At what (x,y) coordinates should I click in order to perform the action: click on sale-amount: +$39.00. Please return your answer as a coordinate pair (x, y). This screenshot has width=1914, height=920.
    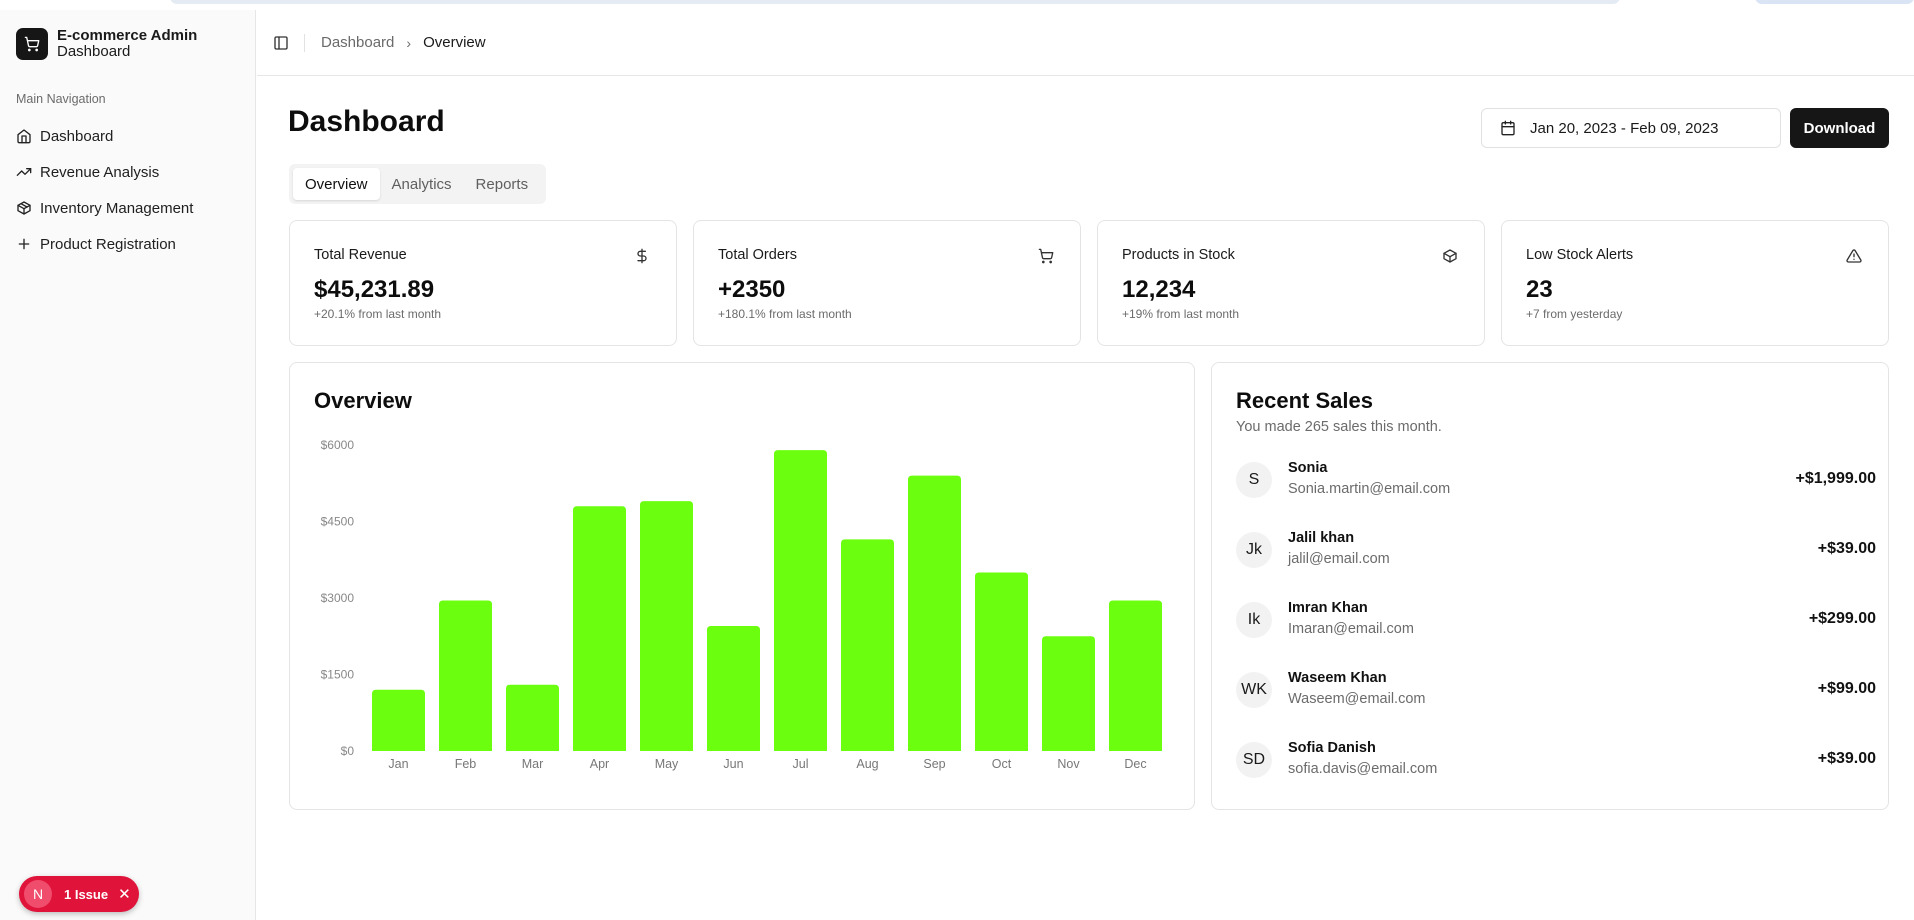
    Looking at the image, I should click on (1846, 758).